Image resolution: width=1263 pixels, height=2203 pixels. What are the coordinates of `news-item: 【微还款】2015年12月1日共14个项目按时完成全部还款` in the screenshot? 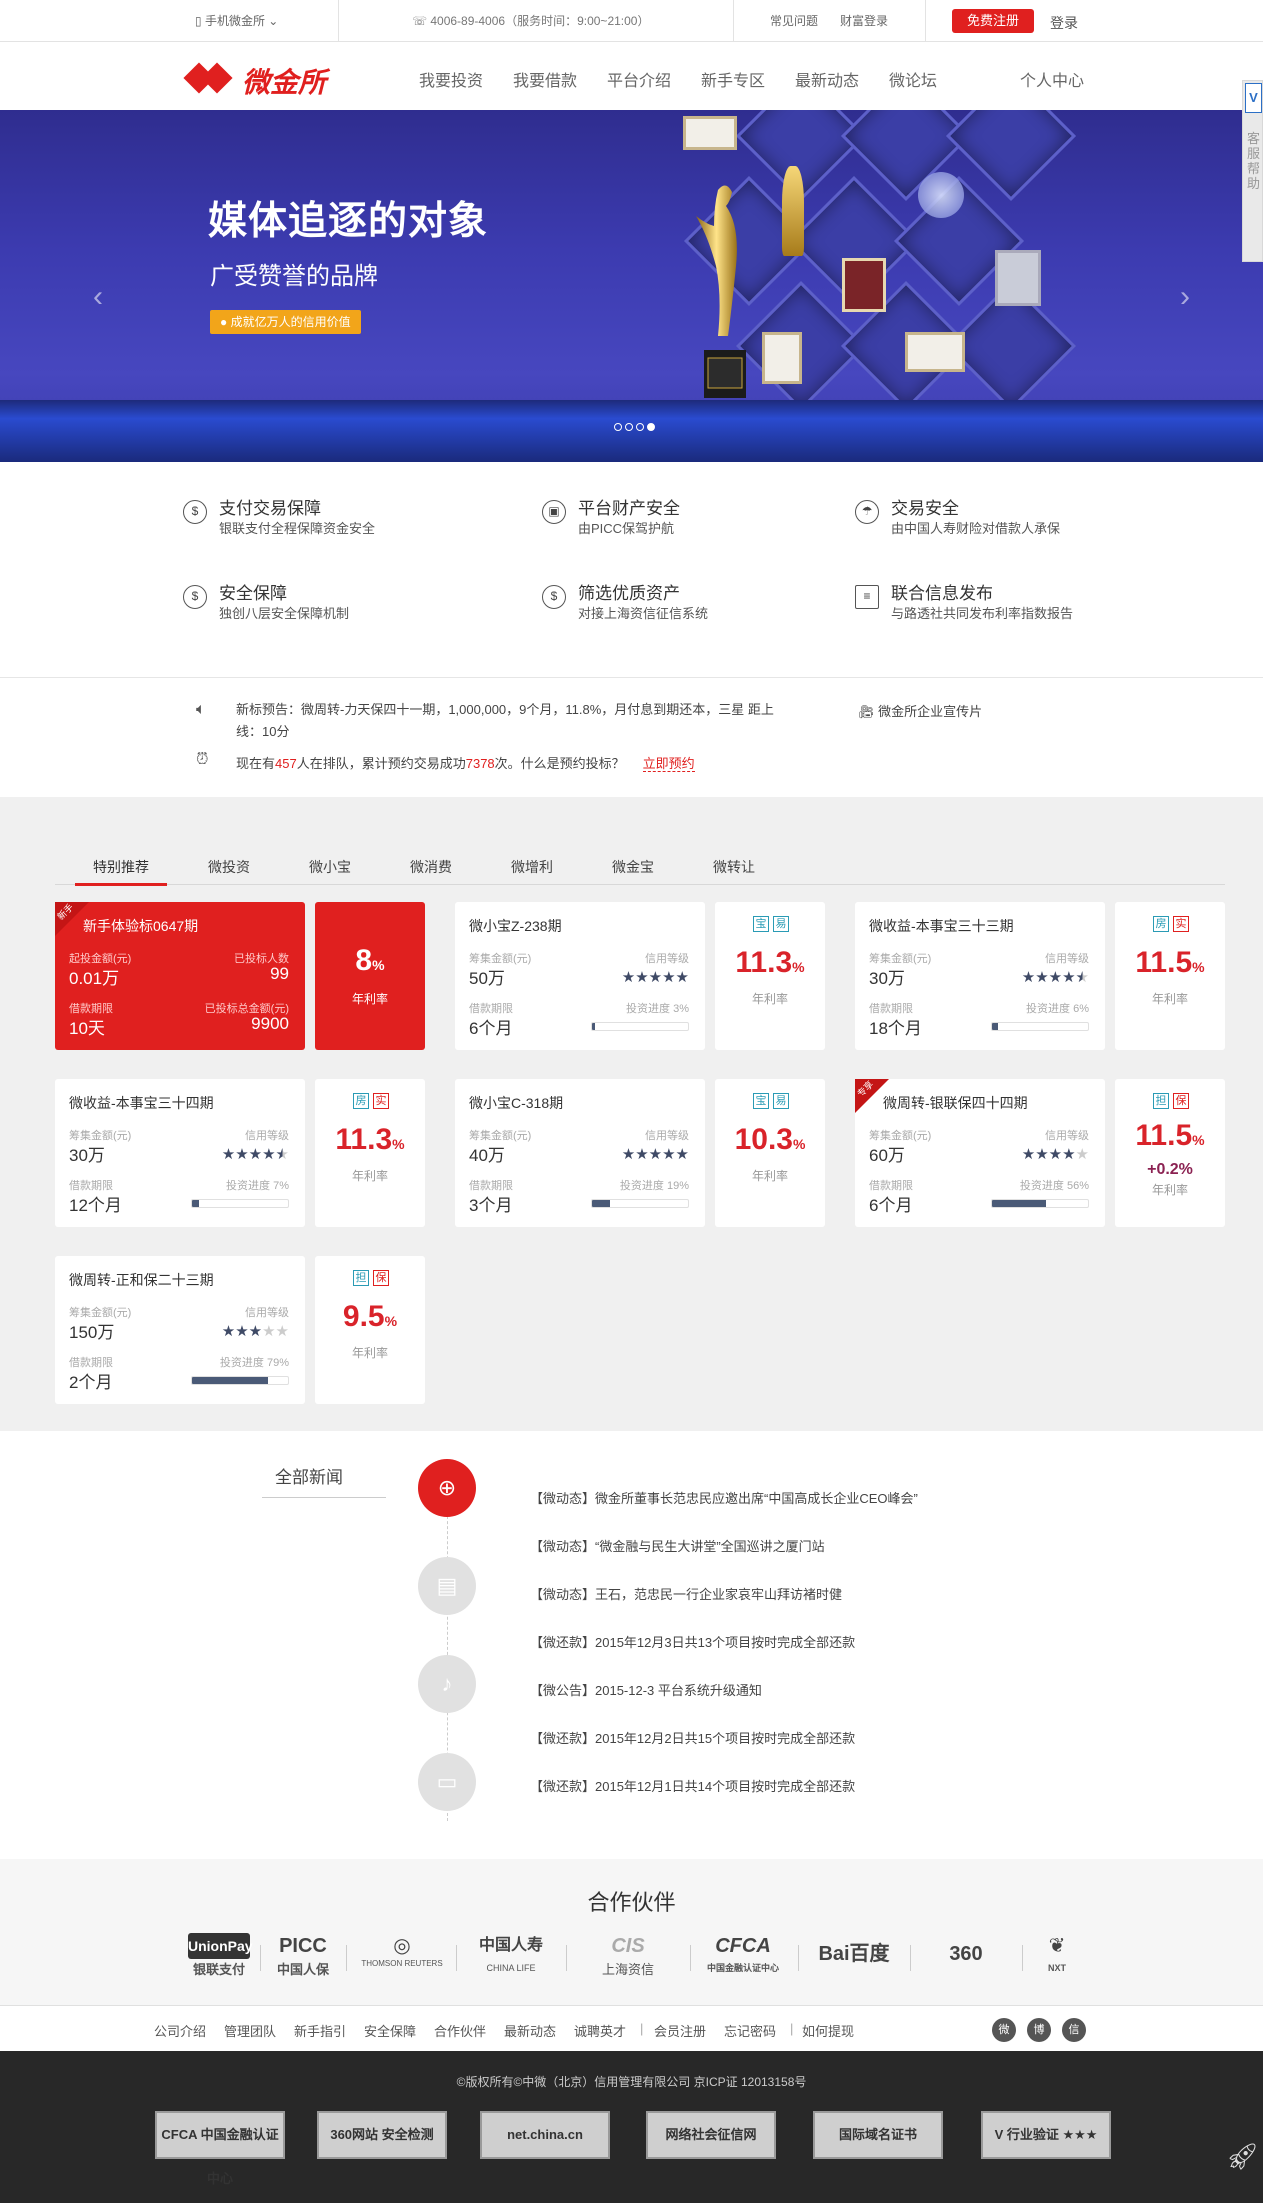 It's located at (692, 1785).